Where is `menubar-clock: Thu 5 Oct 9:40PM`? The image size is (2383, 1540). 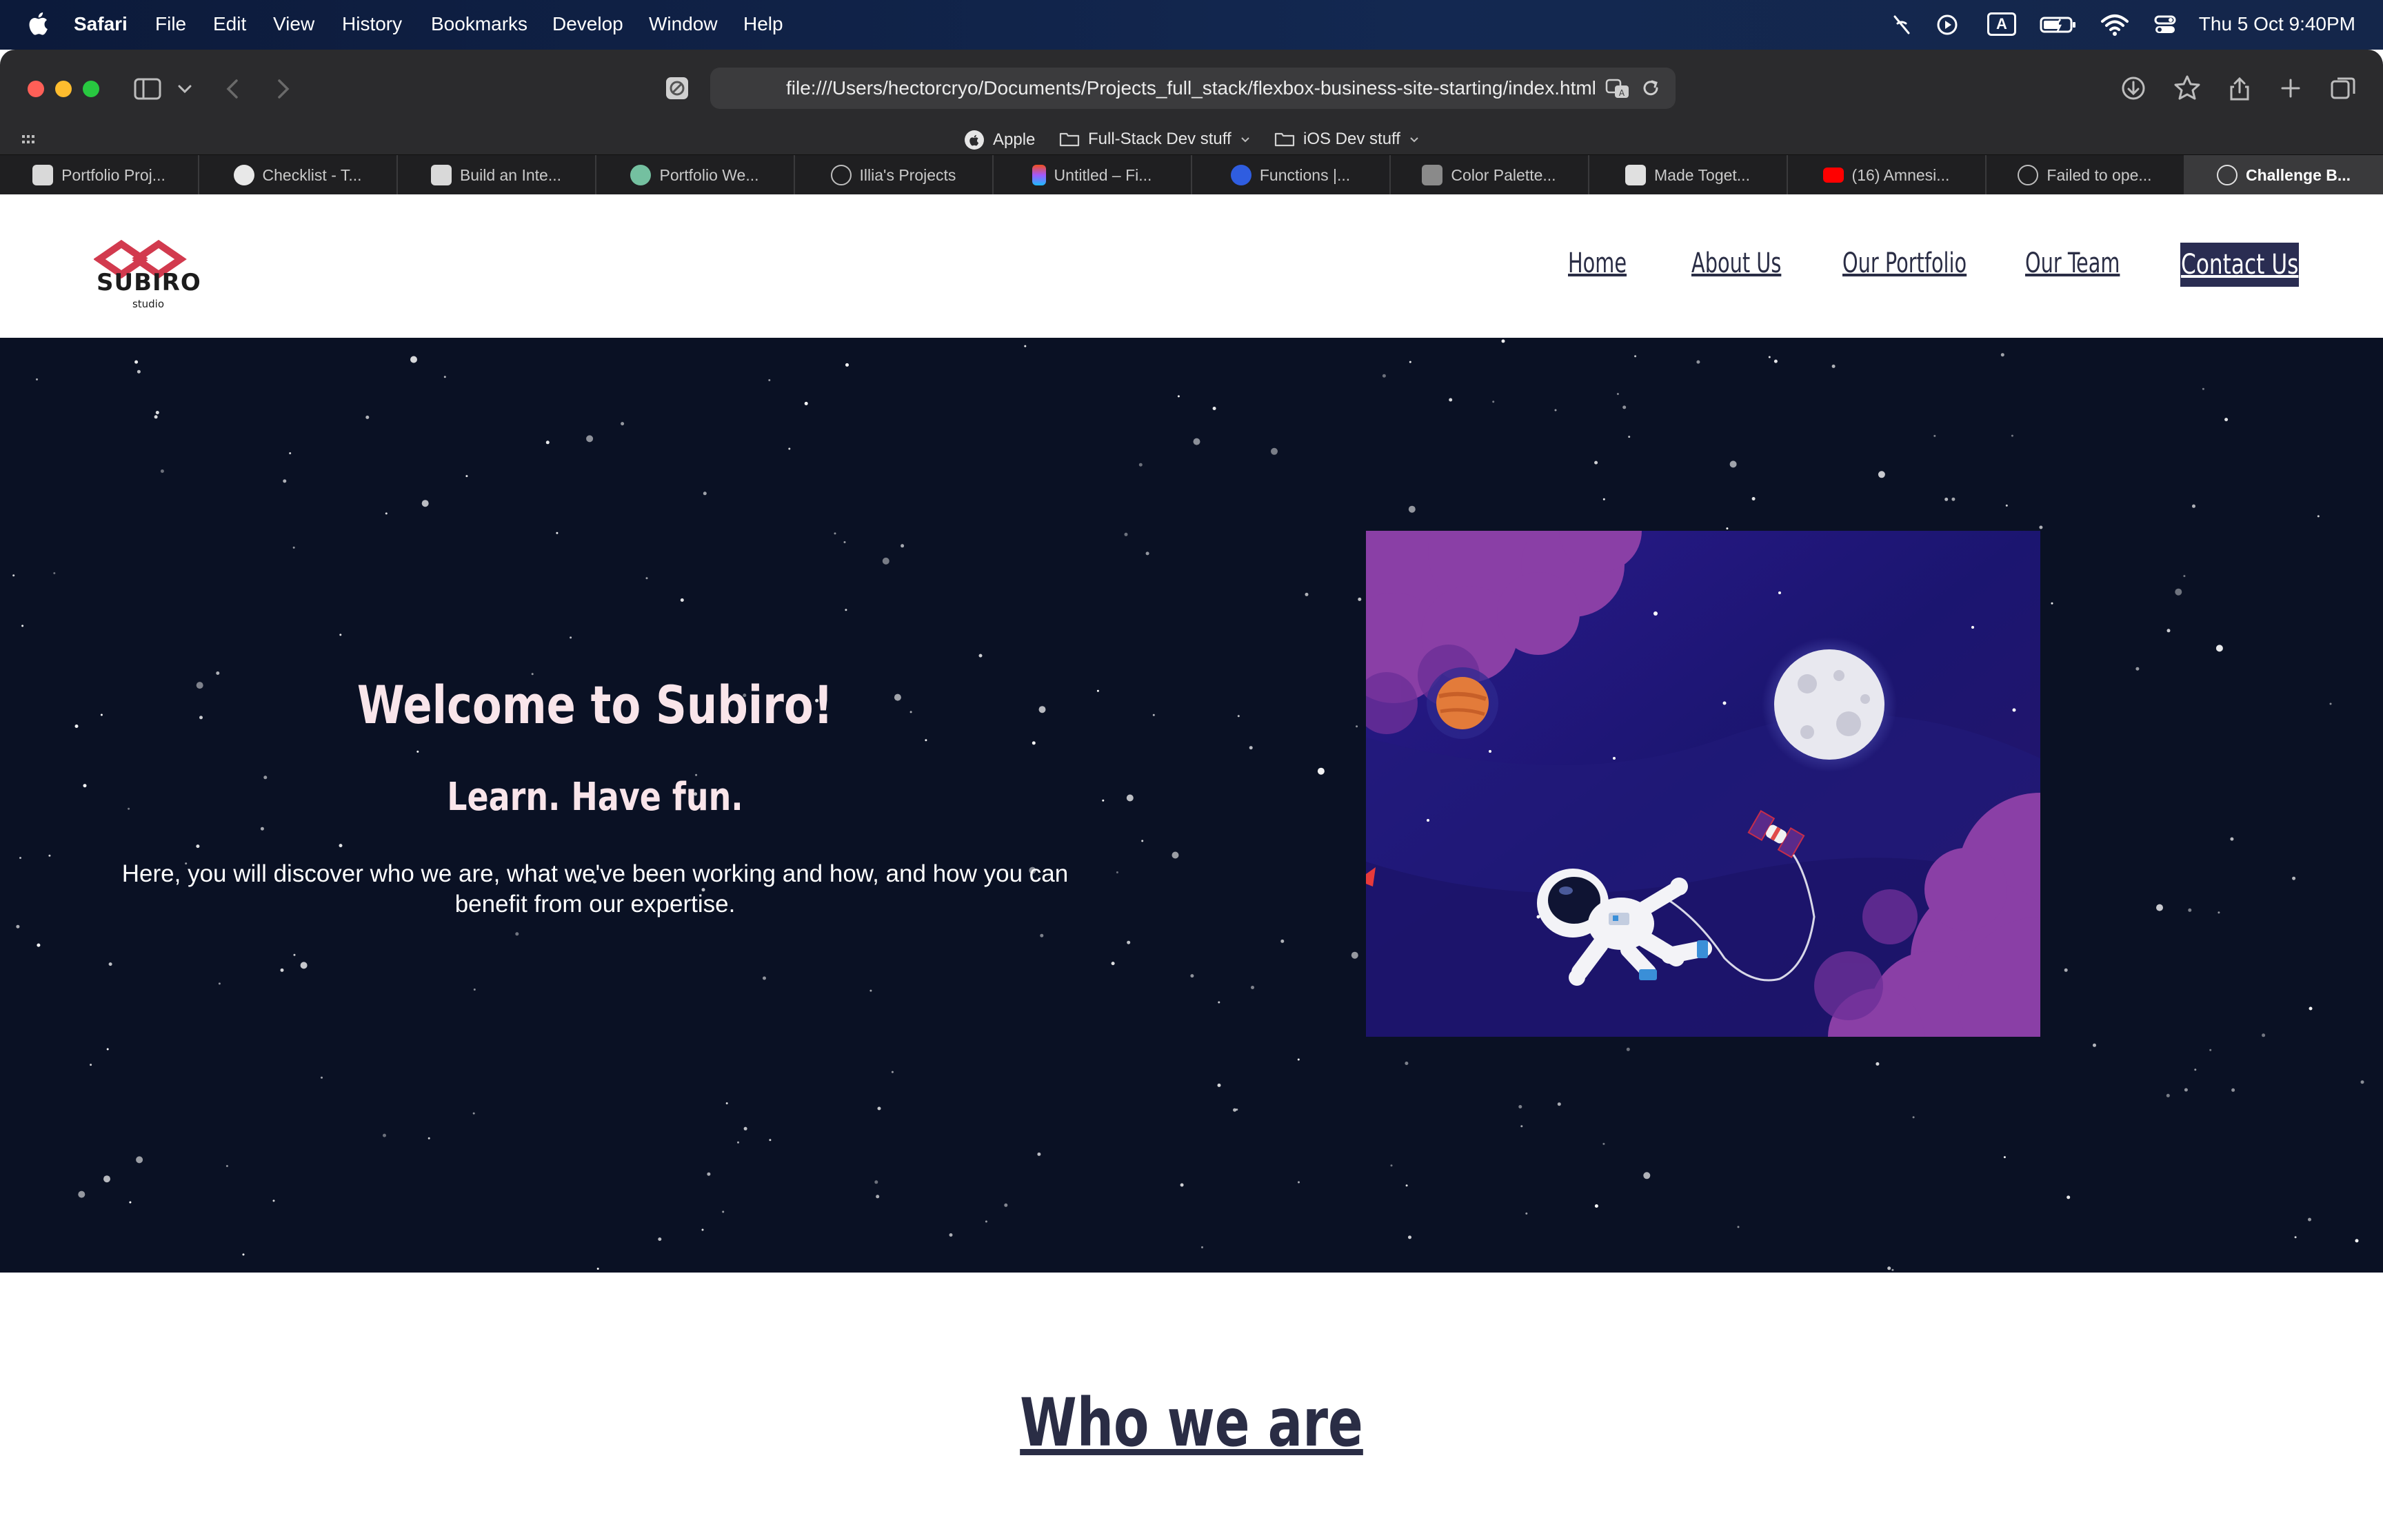
menubar-clock: Thu 5 Oct 9:40PM is located at coordinates (2277, 24).